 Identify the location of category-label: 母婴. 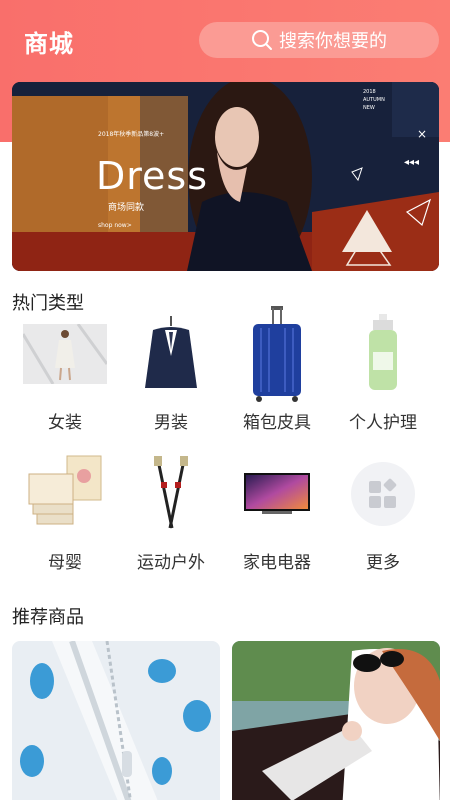
(65, 563).